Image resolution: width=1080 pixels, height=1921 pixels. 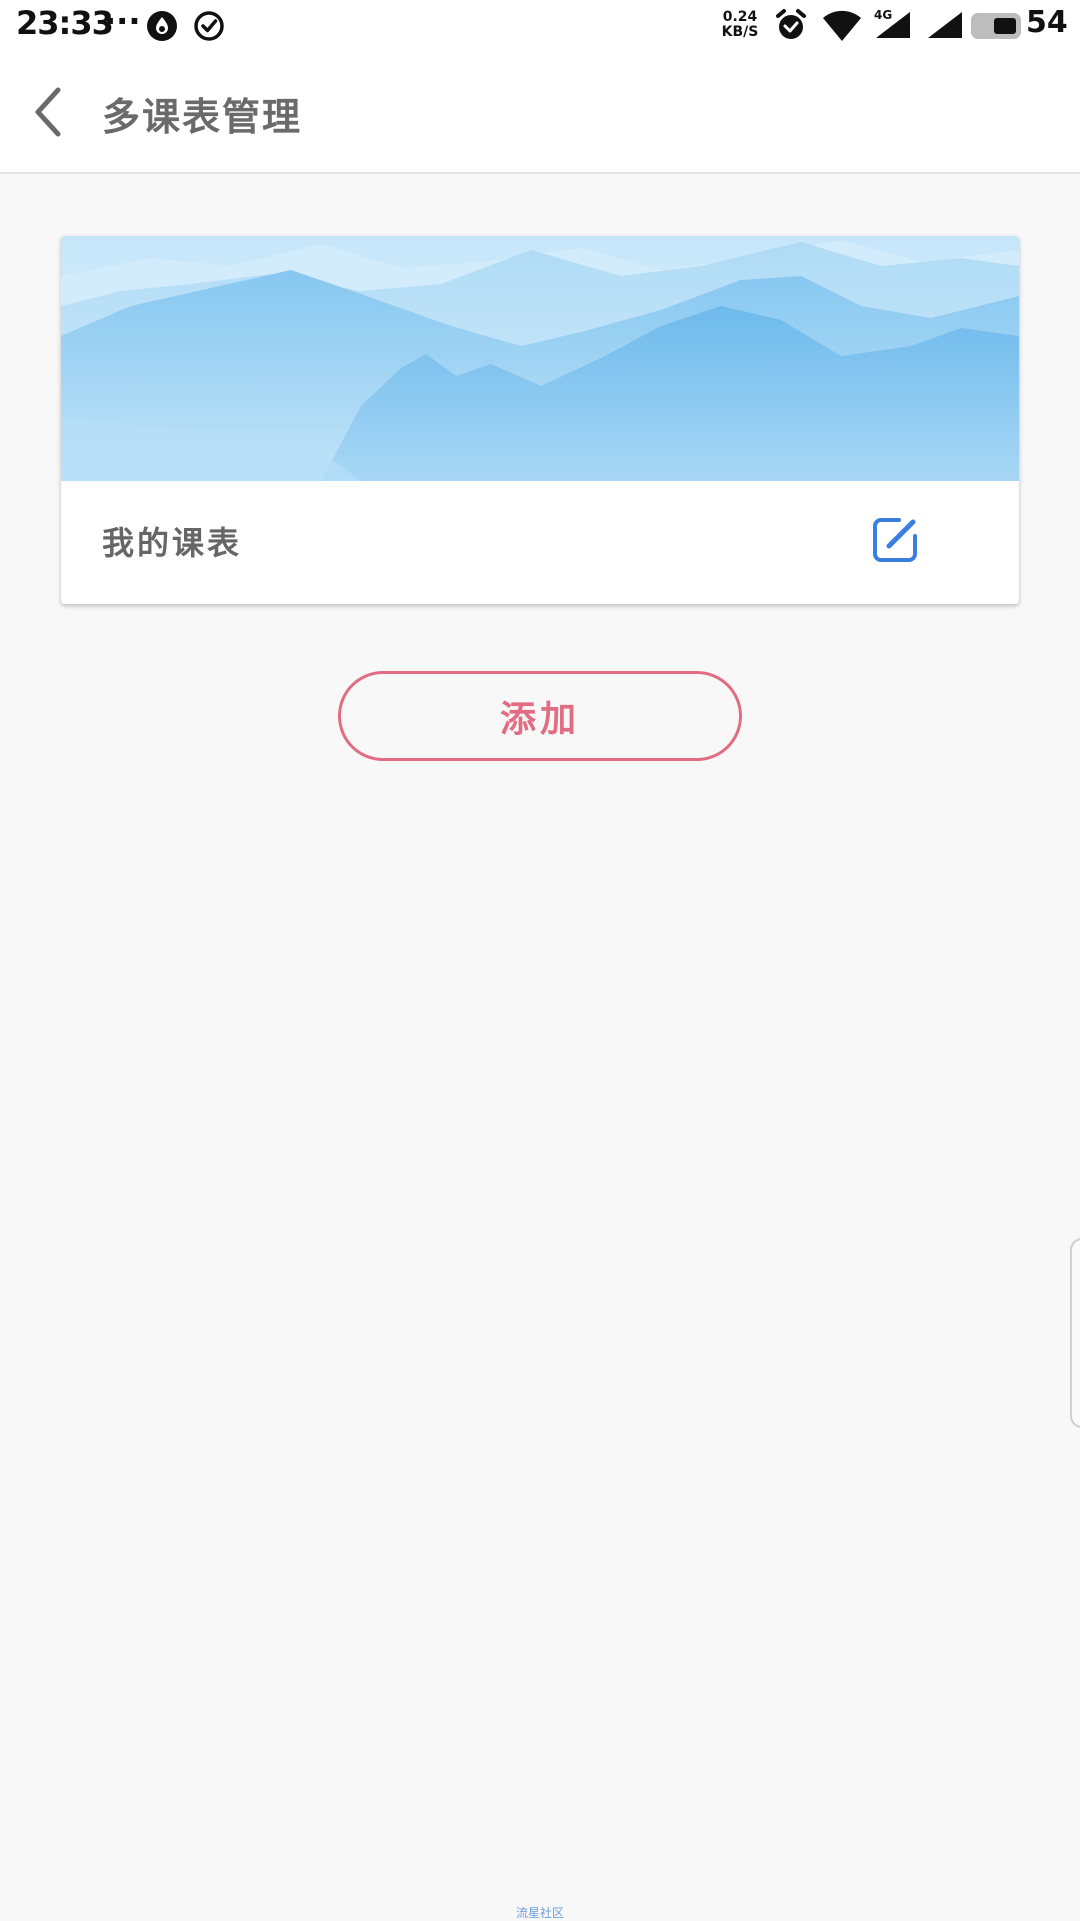 I want to click on add-schedule-button: 添加, so click(x=540, y=716).